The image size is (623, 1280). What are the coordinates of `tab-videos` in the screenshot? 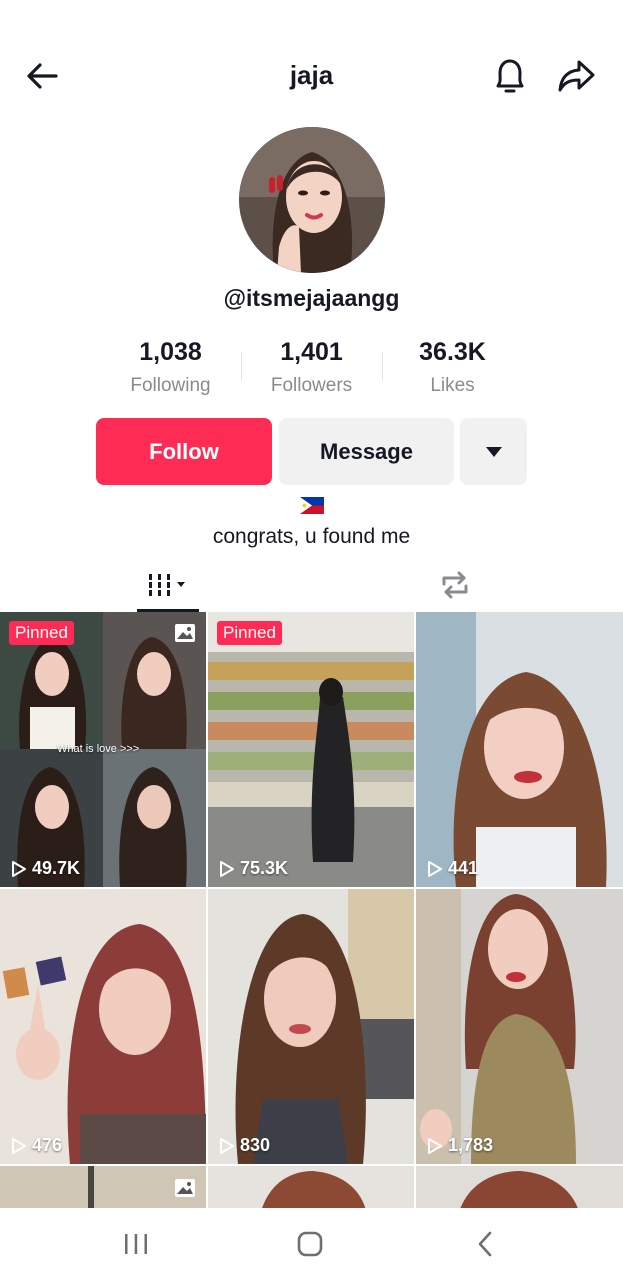 It's located at (168, 585).